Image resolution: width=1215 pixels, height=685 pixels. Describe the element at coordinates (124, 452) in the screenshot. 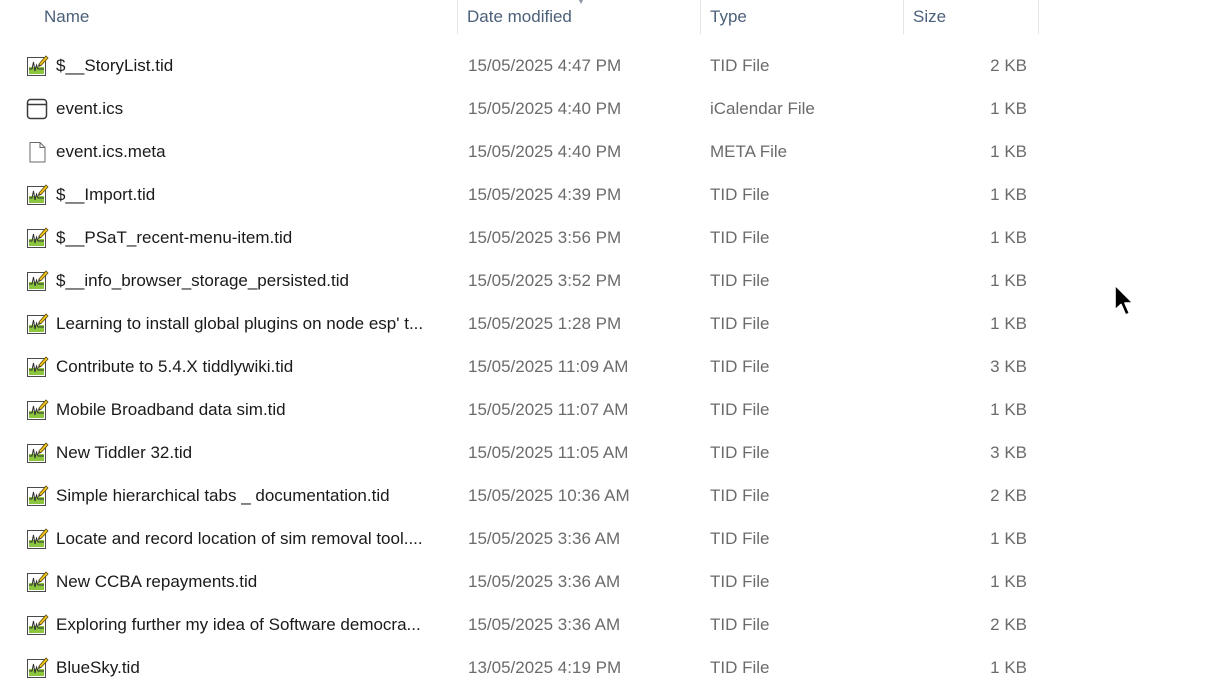

I see `file-name: New Tiddler 32.tid` at that location.